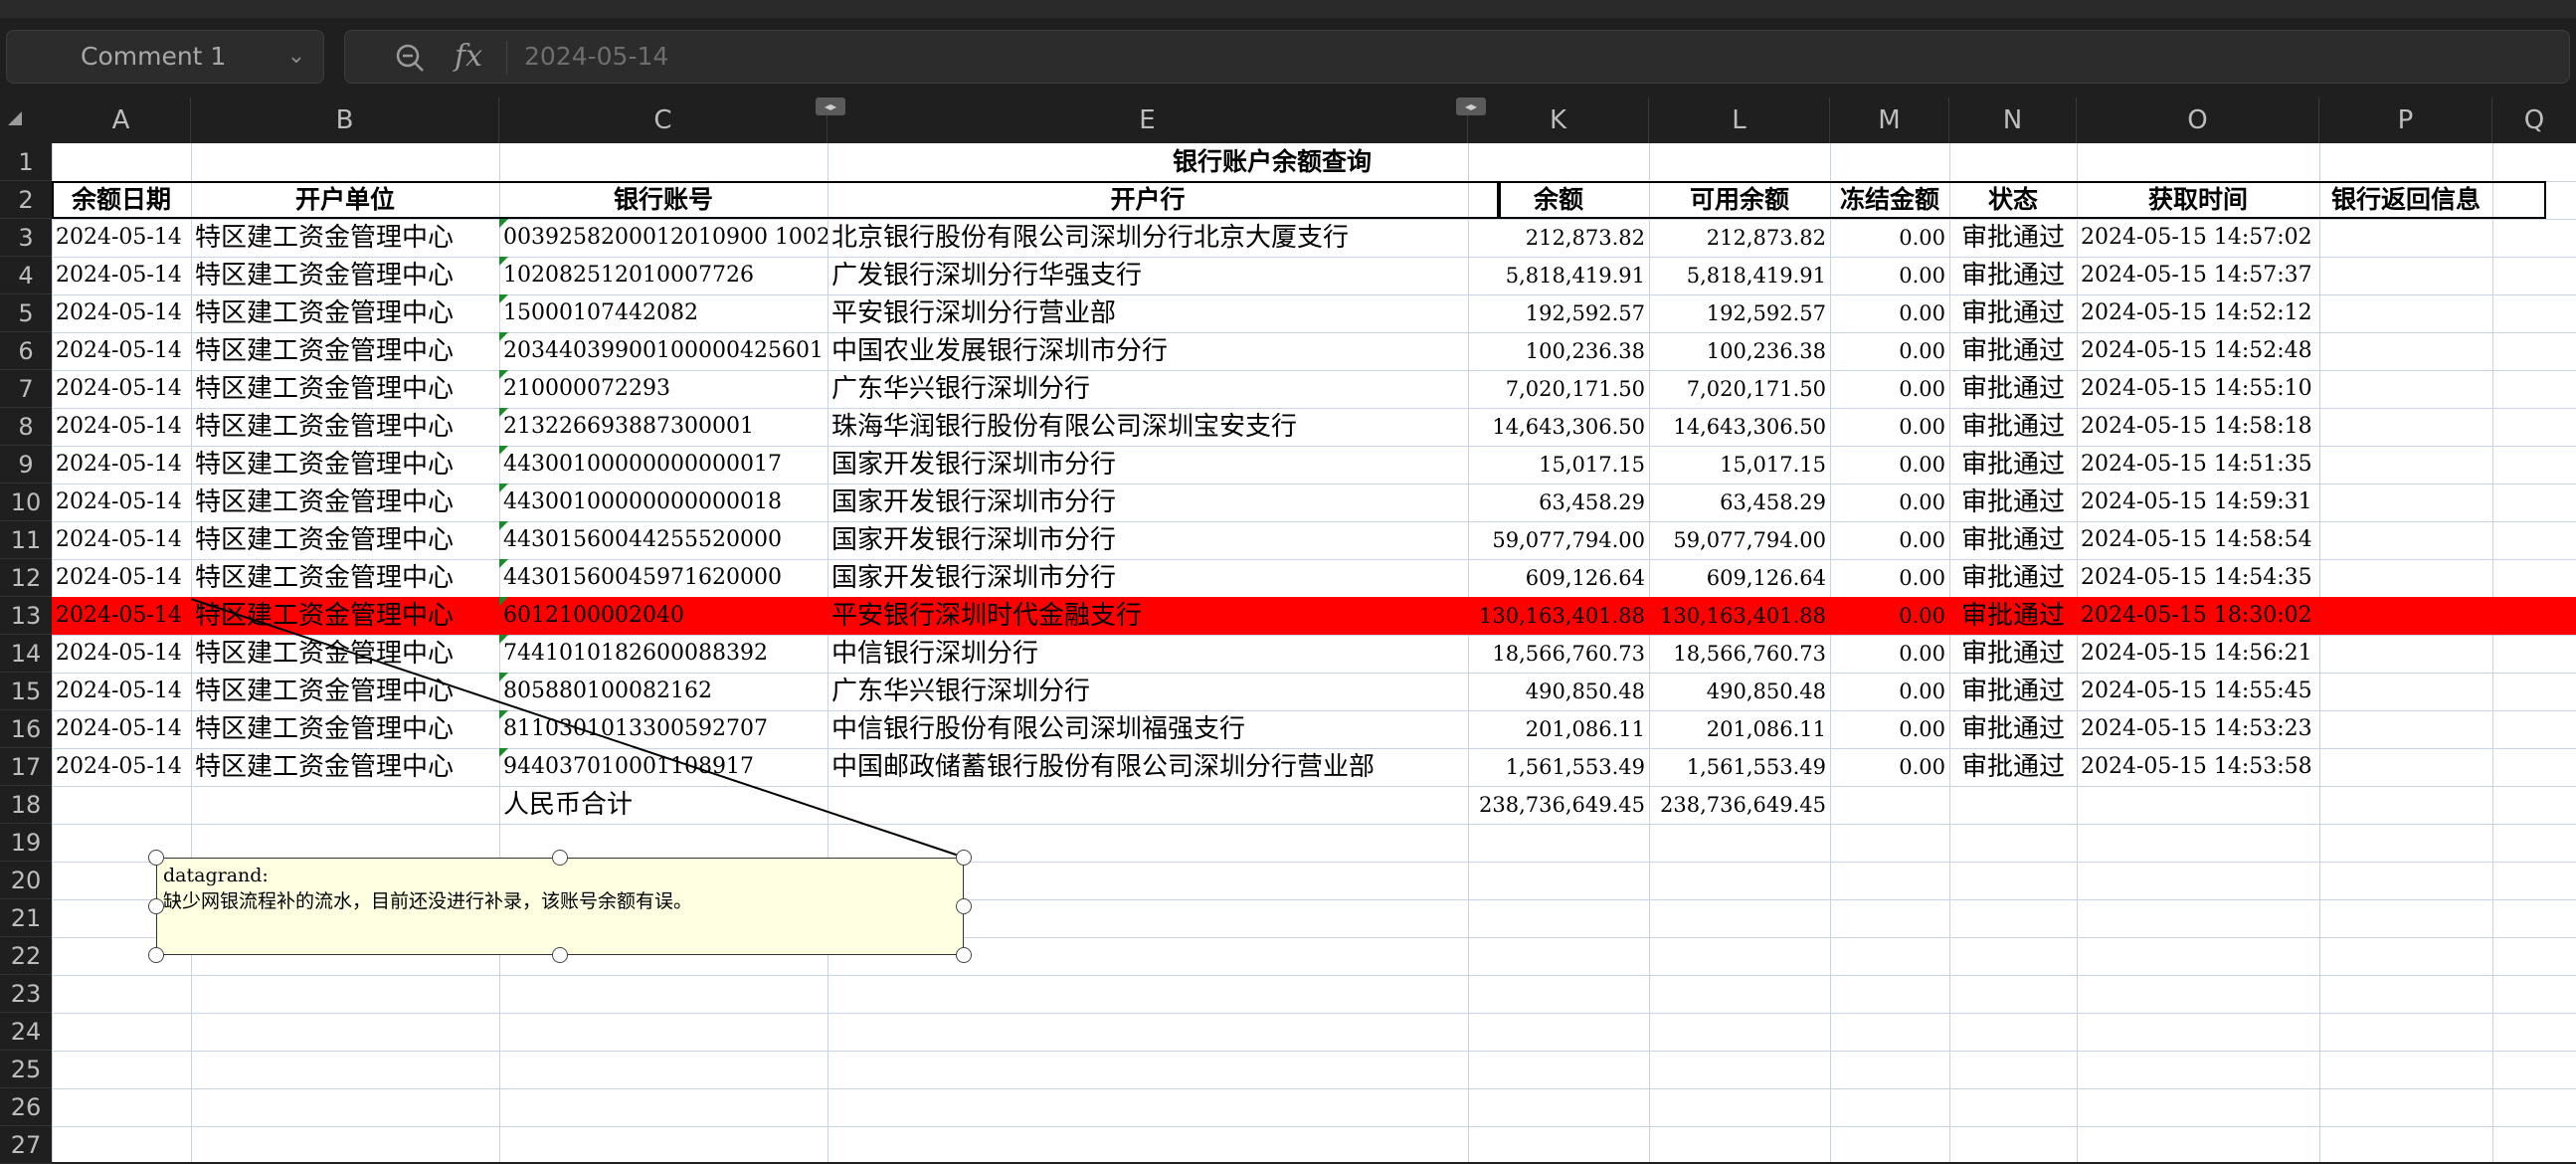  What do you see at coordinates (2198, 616) in the screenshot?
I see `table-cell: 2024-05-15 18:30:02` at bounding box center [2198, 616].